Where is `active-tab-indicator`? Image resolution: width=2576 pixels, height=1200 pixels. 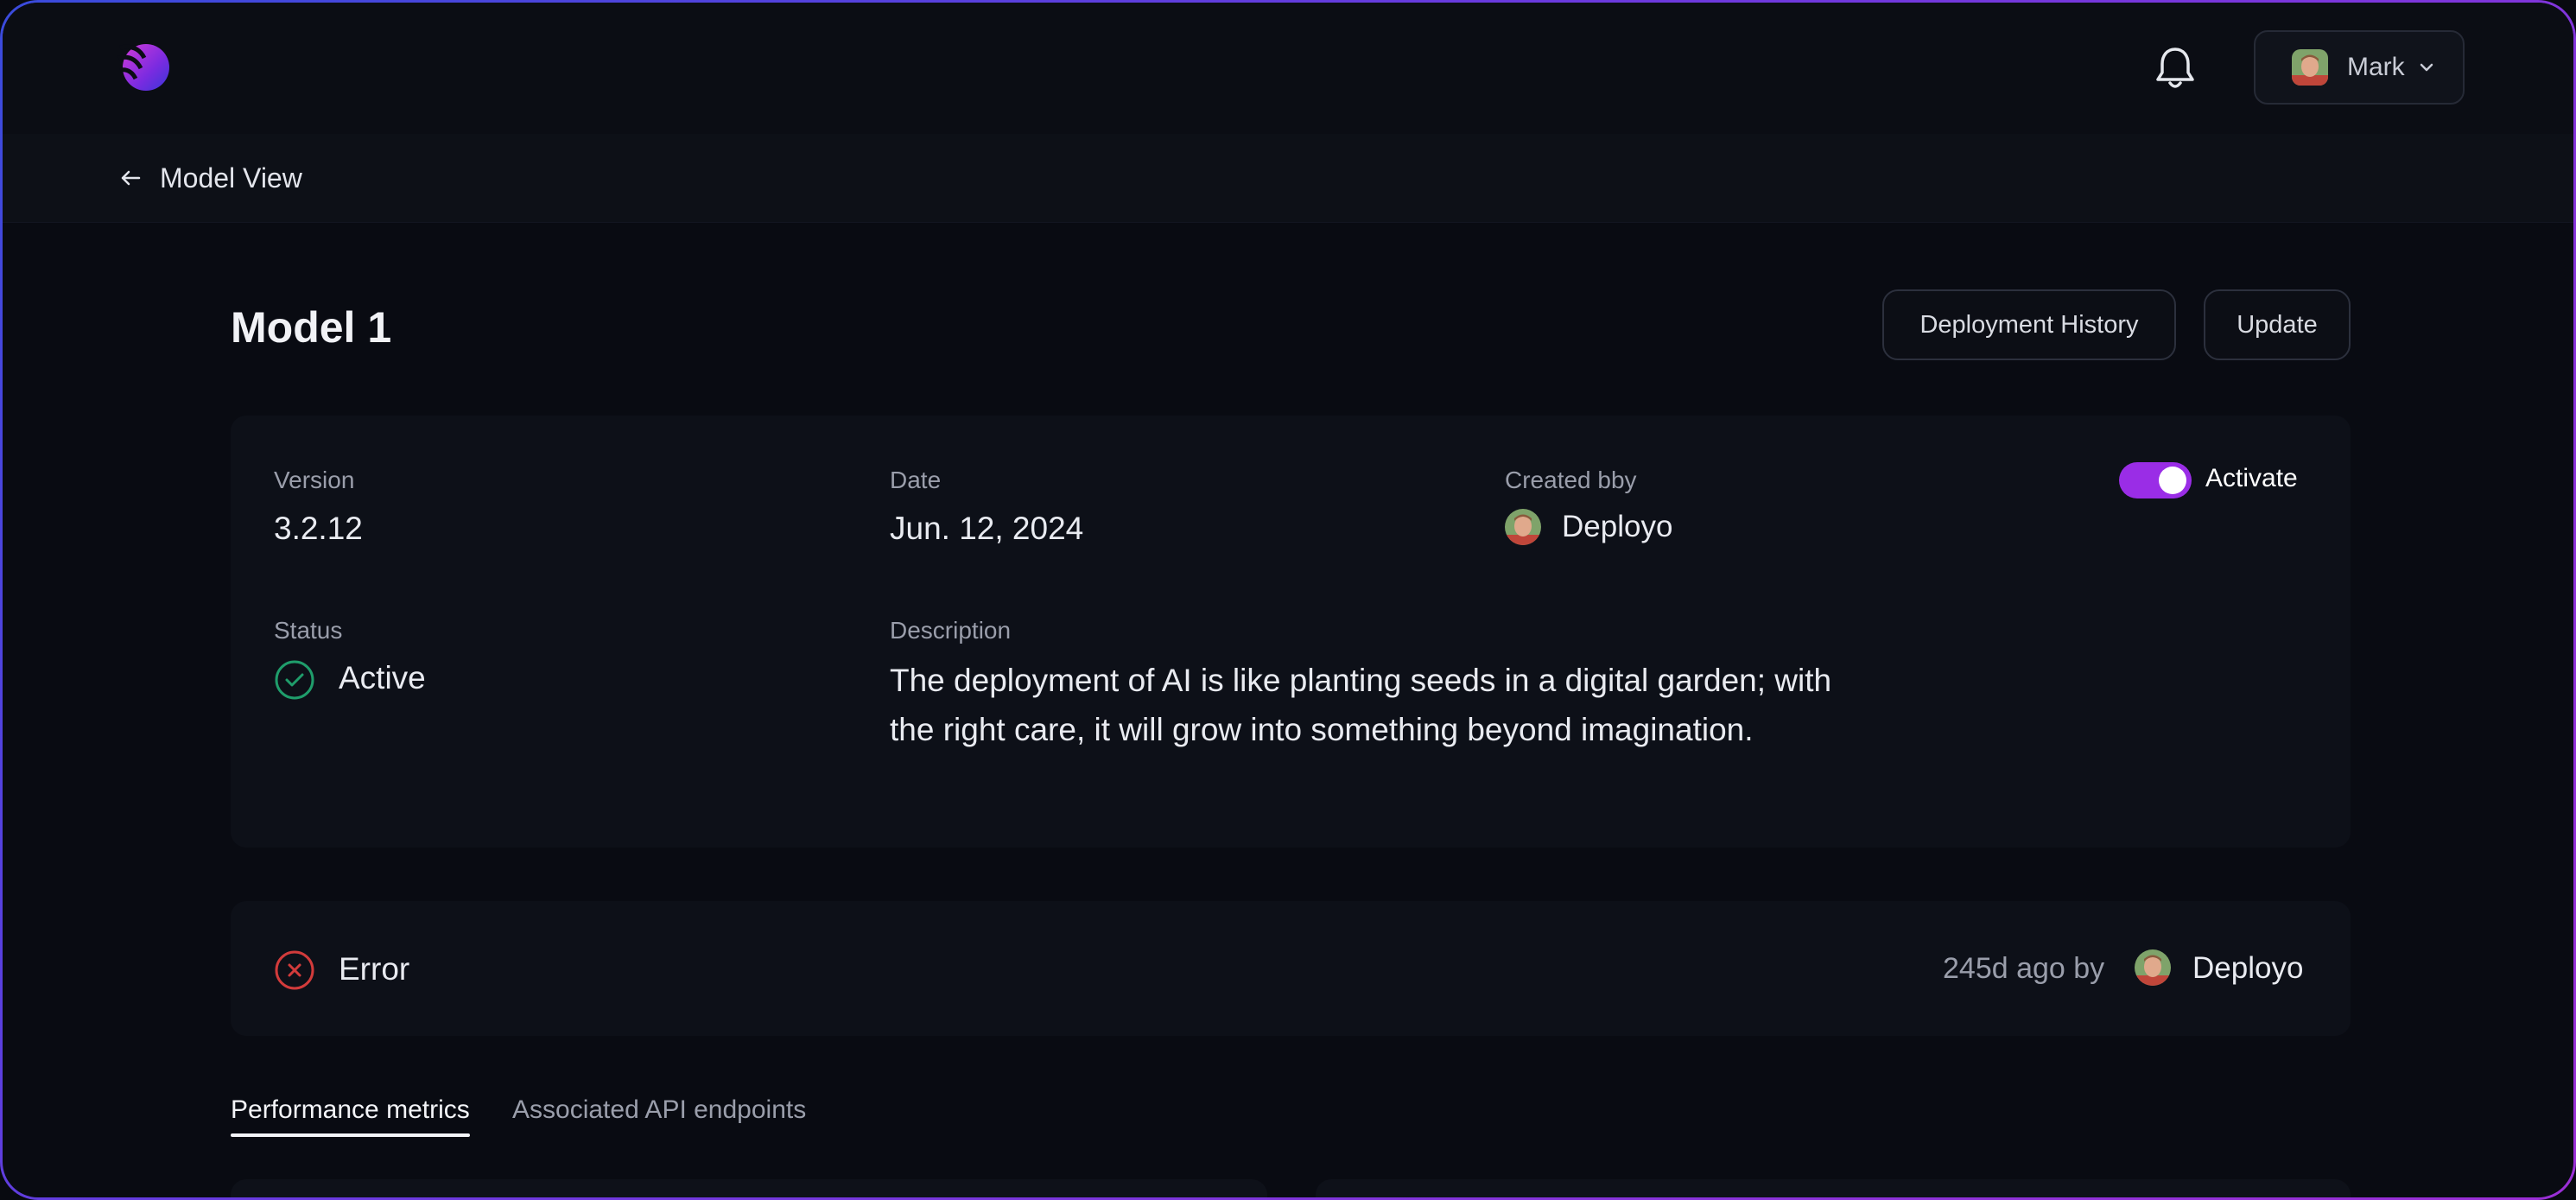 active-tab-indicator is located at coordinates (350, 1135).